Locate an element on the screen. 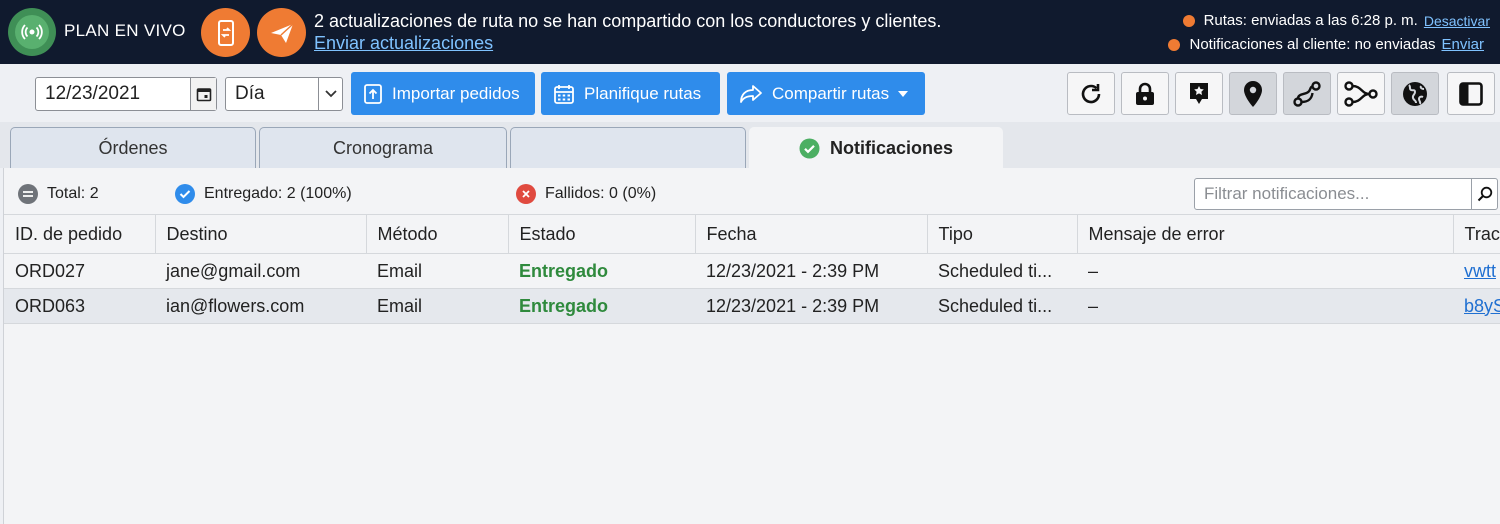  pin-note-icon is located at coordinates (1199, 93).